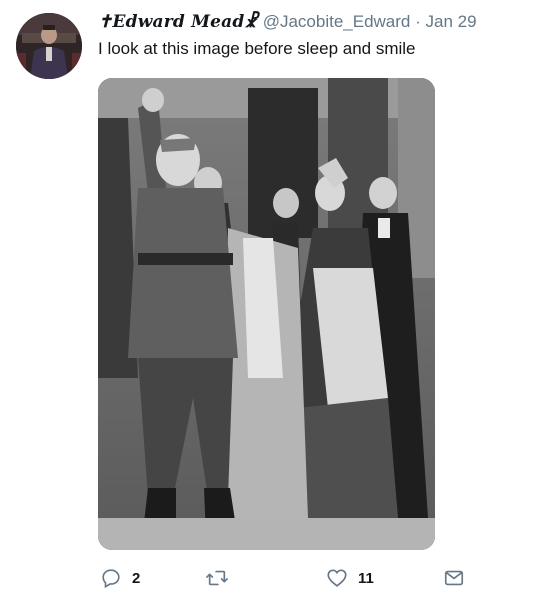 The height and width of the screenshot is (600, 549). Describe the element at coordinates (111, 578) in the screenshot. I see `reply-icon` at that location.